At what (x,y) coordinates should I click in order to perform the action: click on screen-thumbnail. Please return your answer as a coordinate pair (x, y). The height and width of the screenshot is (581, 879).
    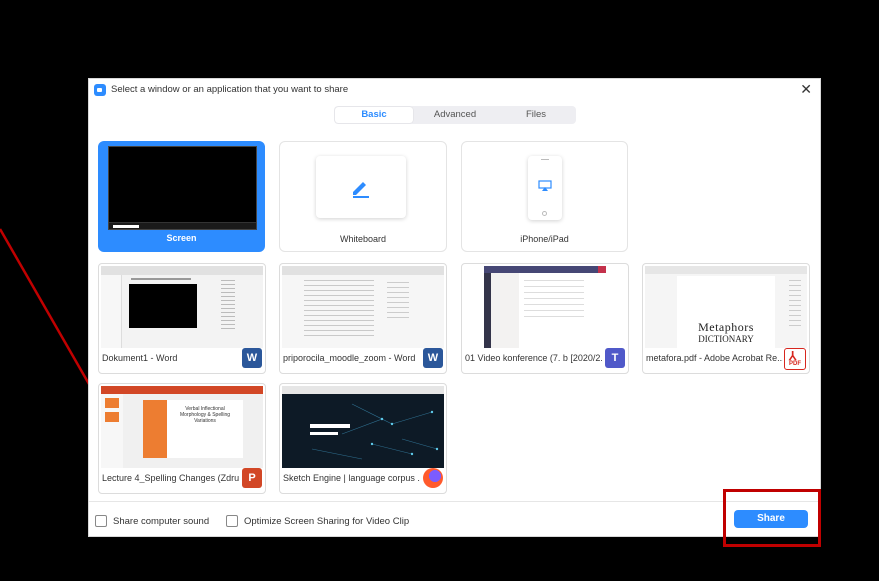
    Looking at the image, I should click on (182, 188).